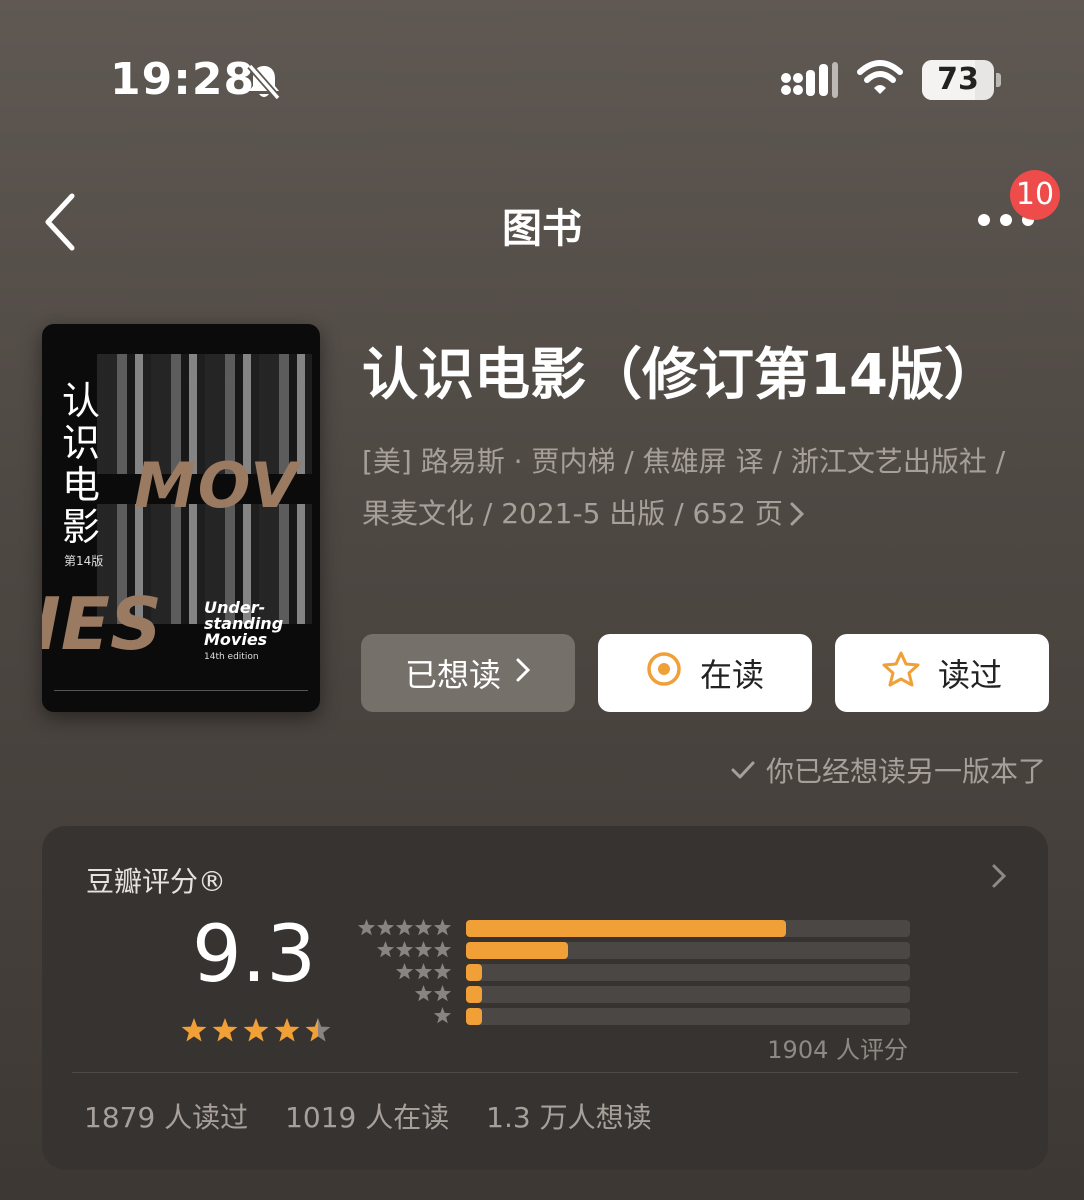 This screenshot has height=1200, width=1084. Describe the element at coordinates (84, 561) in the screenshot. I see `cover-edition-cn: 第14版` at that location.